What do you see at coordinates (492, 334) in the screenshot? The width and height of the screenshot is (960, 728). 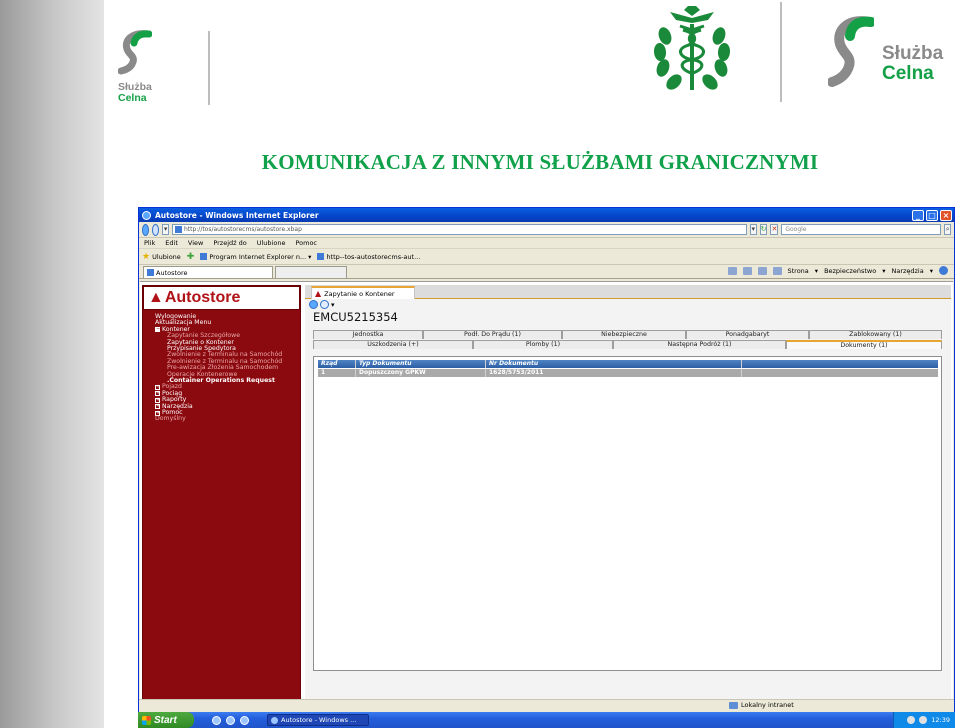 I see `tab-podl-do-pradu: Podł. Do Prądu (1)` at bounding box center [492, 334].